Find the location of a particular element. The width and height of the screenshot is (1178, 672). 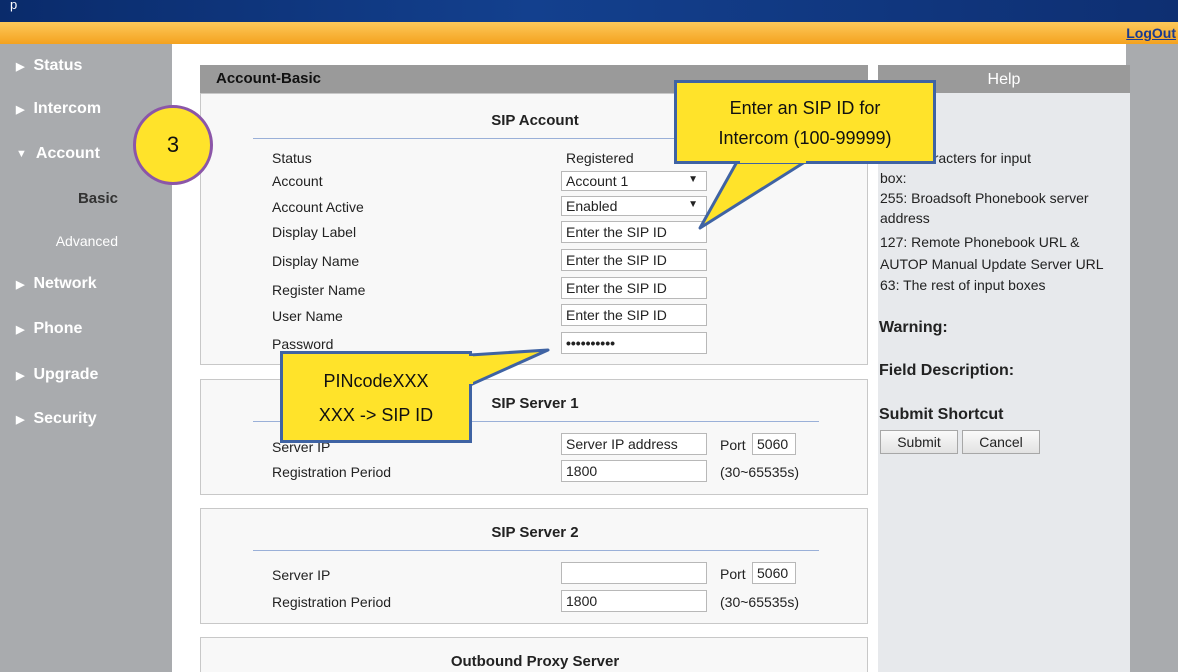

sidebar-item-label: Account is located at coordinates (67, 153).